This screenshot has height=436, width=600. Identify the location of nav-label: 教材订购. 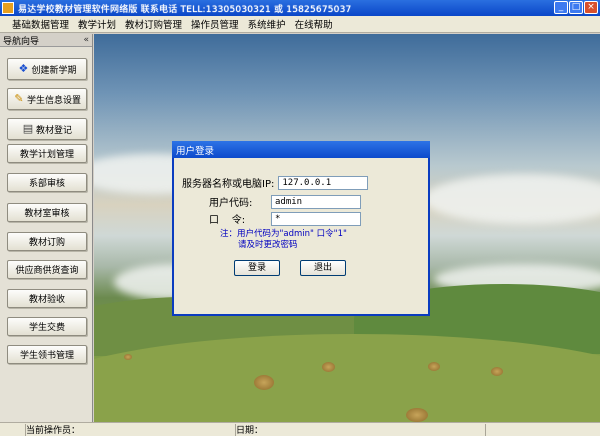
(46, 243).